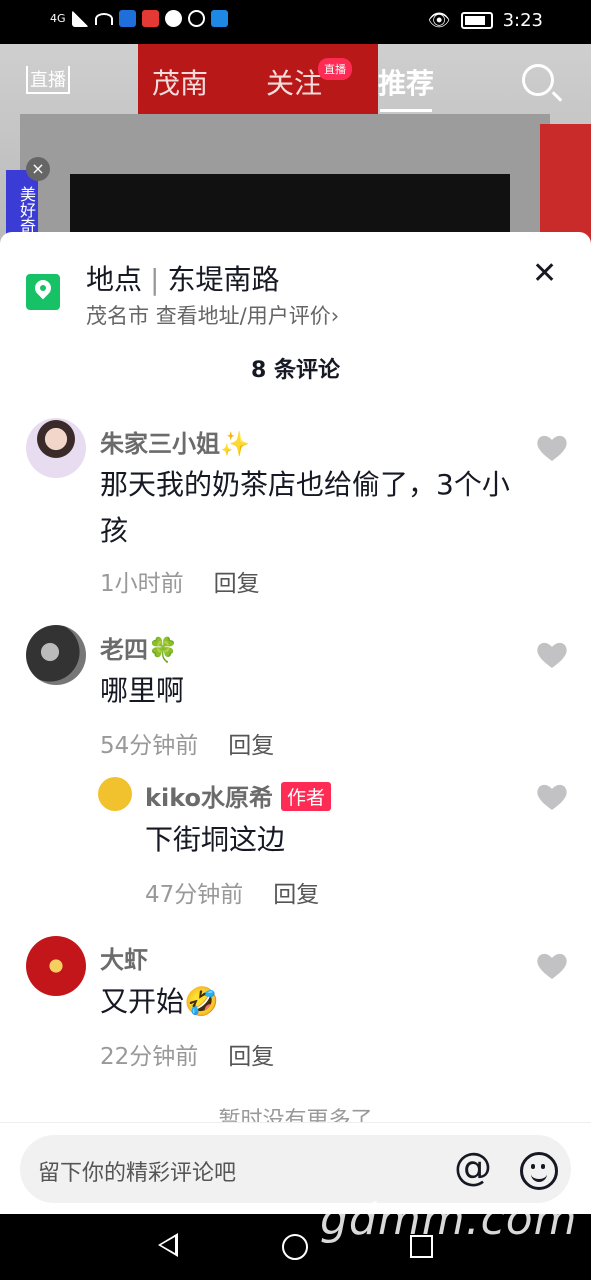 This screenshot has height=1280, width=591. I want to click on comment-meta: 47分钟前 回复, so click(232, 892).